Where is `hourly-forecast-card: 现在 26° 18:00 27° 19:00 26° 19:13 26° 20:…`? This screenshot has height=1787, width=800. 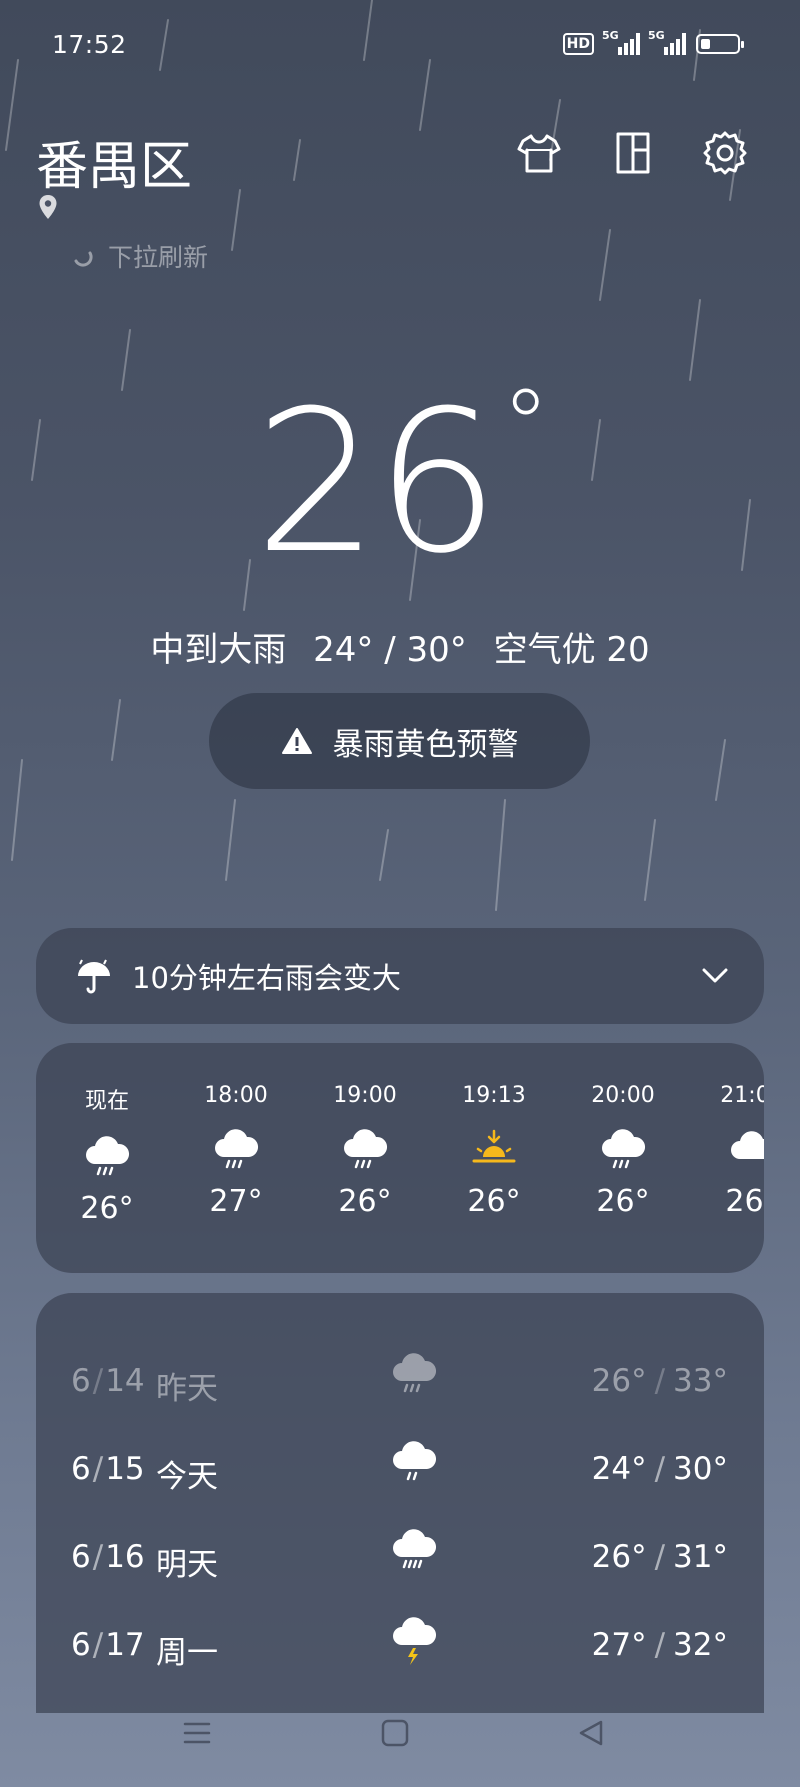 hourly-forecast-card: 现在 26° 18:00 27° 19:00 26° 19:13 26° 20:… is located at coordinates (400, 1158).